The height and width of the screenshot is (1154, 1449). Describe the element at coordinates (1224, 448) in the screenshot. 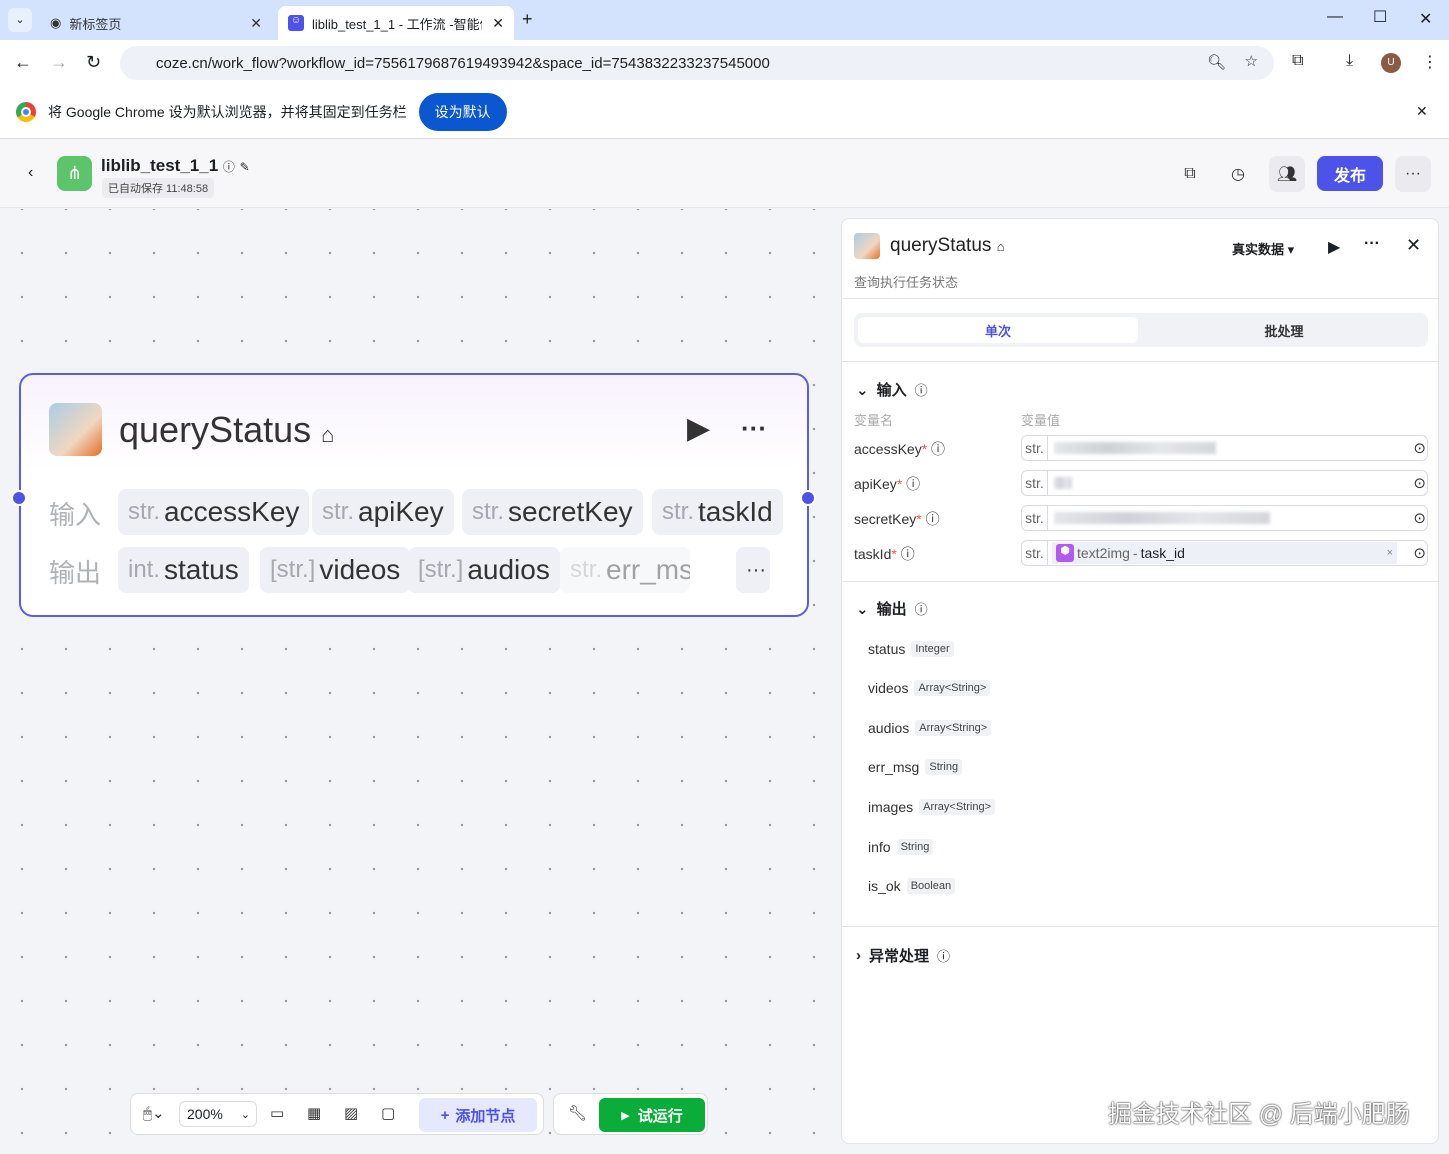

I see `accesskey-field: str. ⊙` at that location.